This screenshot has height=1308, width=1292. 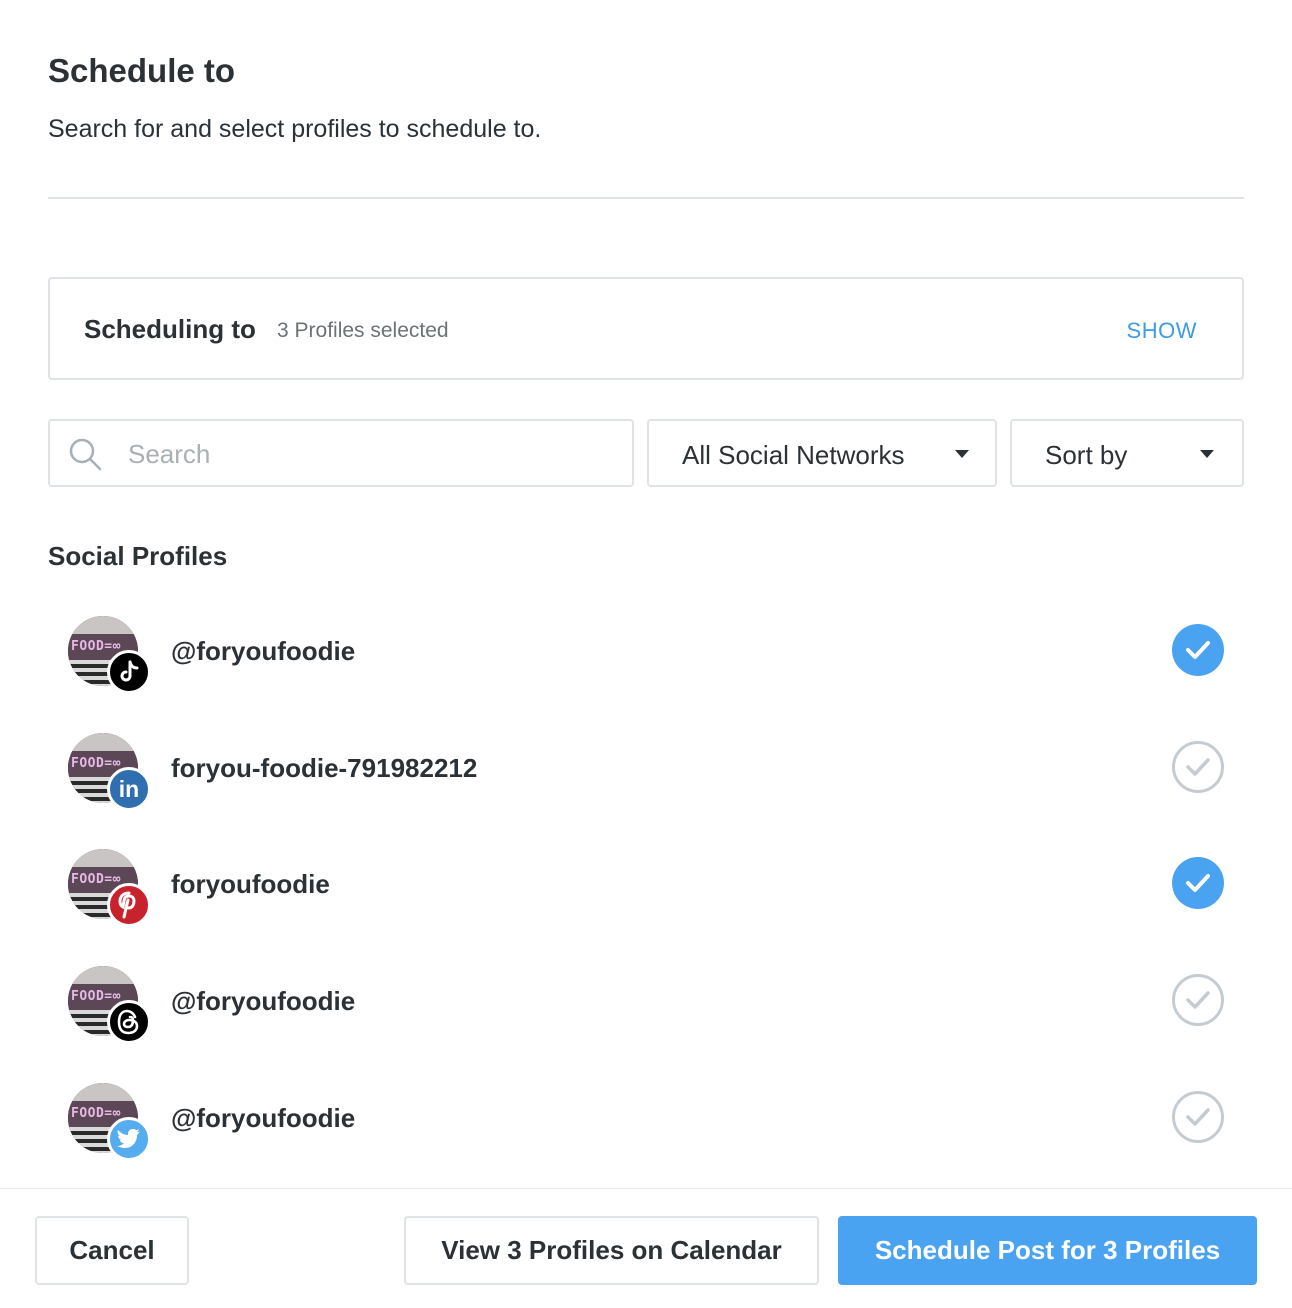 What do you see at coordinates (129, 905) in the screenshot?
I see `pinterest-icon` at bounding box center [129, 905].